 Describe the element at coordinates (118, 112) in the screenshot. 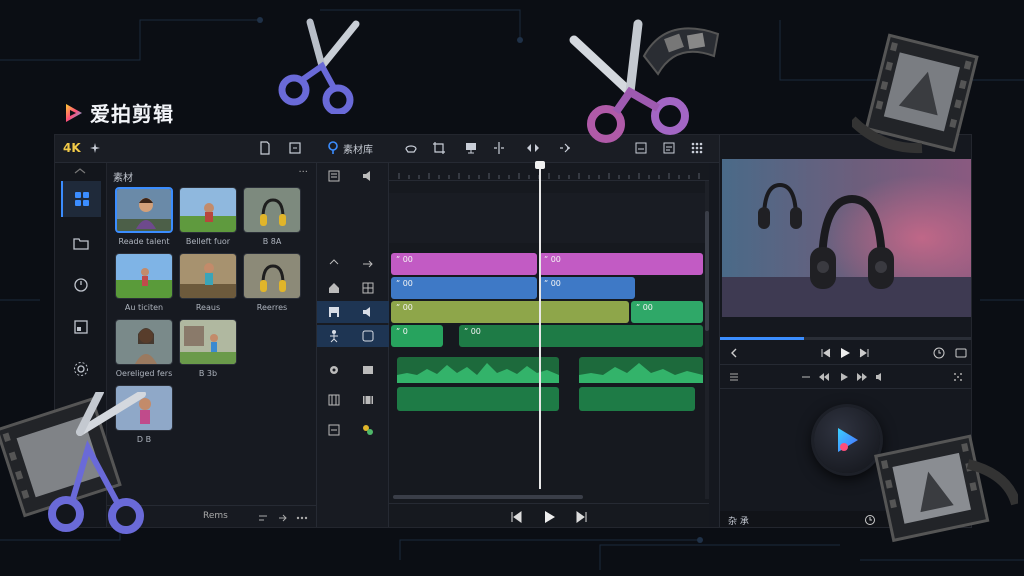

I see `app-brand: 爱拍剪辑` at that location.